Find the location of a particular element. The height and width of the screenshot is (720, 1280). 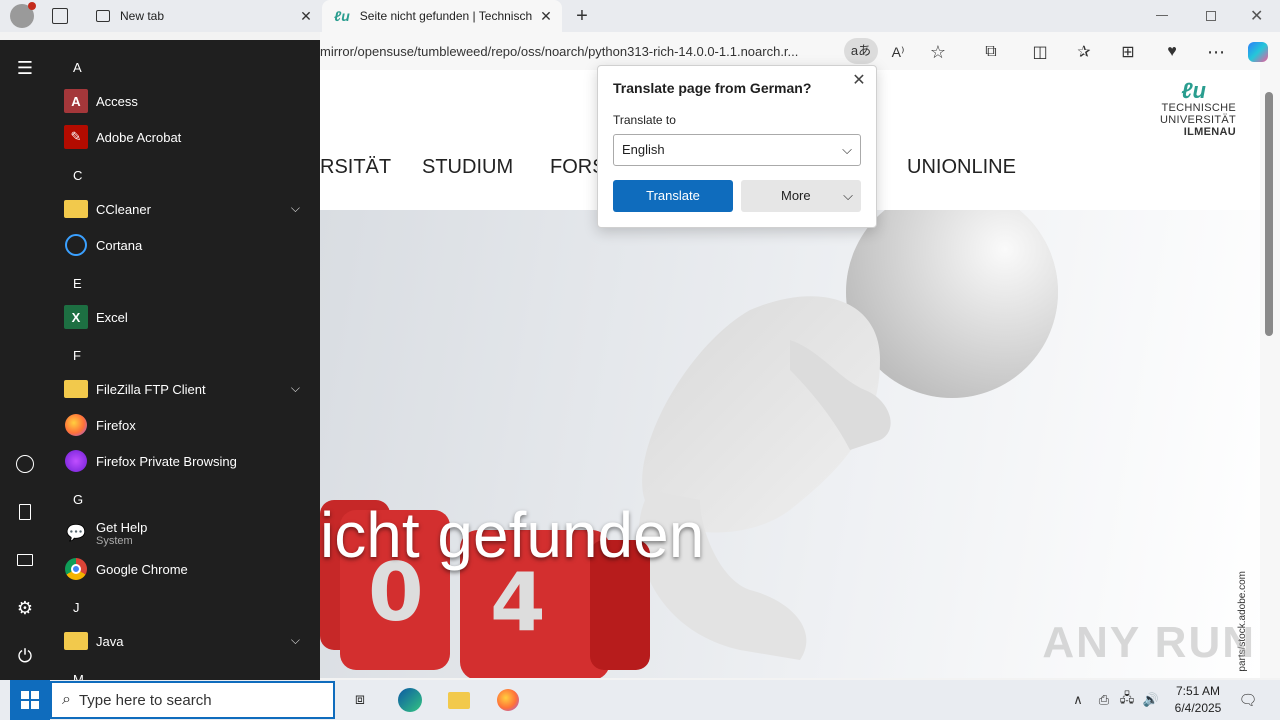

restore-icon is located at coordinates (1211, 16).